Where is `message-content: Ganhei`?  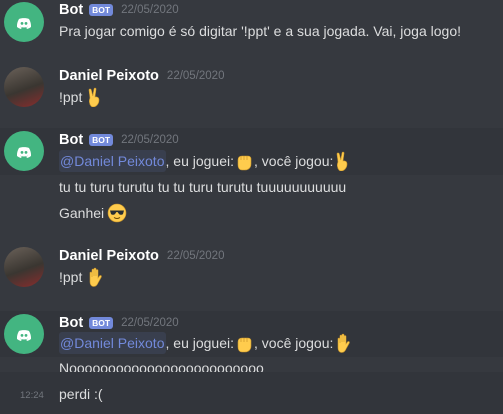
message-content: Ganhei is located at coordinates (93, 213).